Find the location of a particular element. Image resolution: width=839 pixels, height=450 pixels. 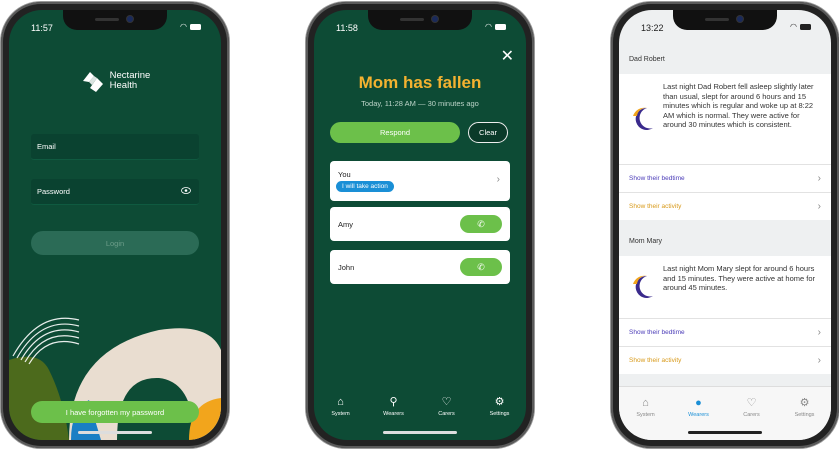

responder-card-amy: Amy ✆ is located at coordinates (420, 224).